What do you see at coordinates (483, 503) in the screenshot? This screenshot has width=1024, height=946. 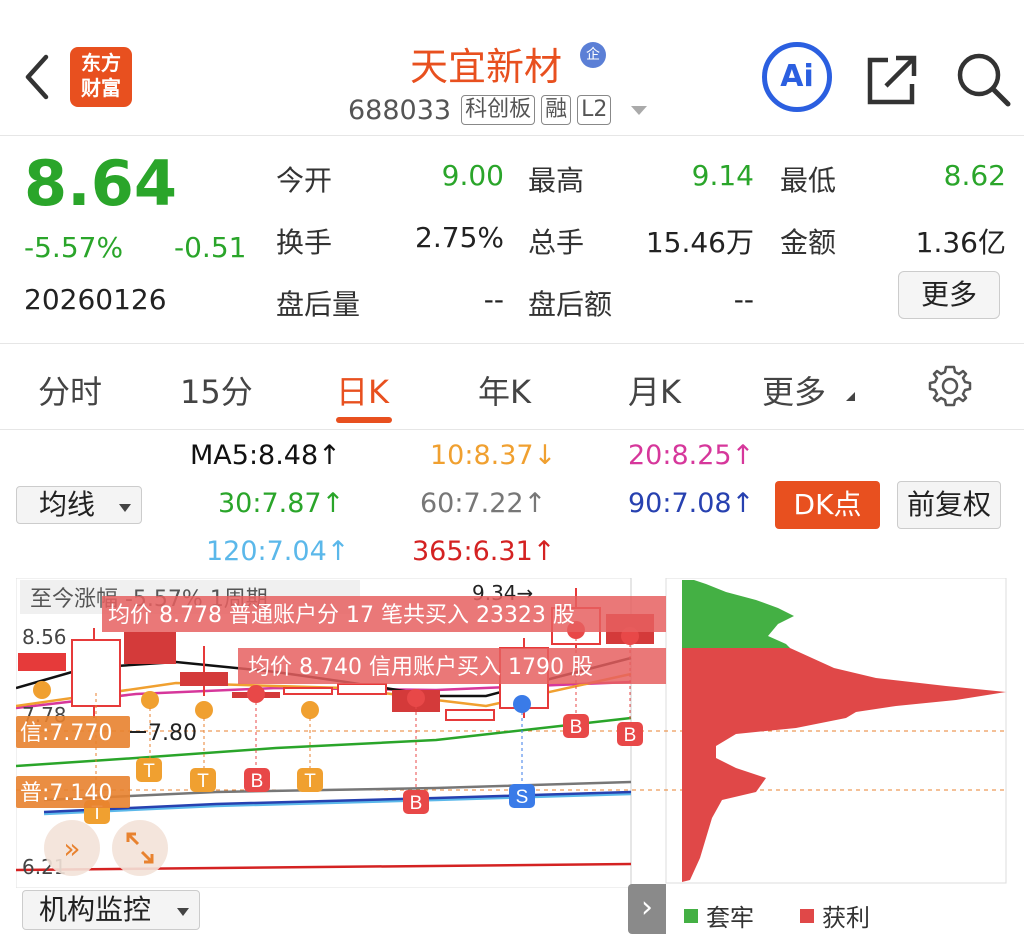 I see `ma60-value: 60:7.22↑` at bounding box center [483, 503].